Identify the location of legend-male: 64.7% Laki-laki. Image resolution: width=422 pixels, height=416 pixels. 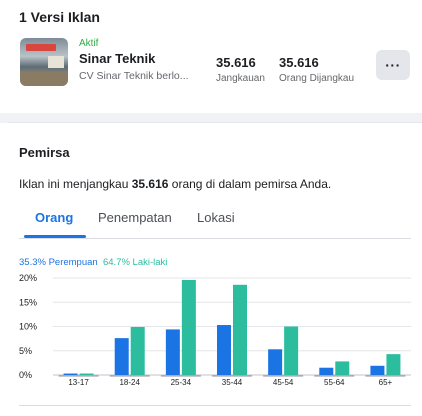
(135, 262).